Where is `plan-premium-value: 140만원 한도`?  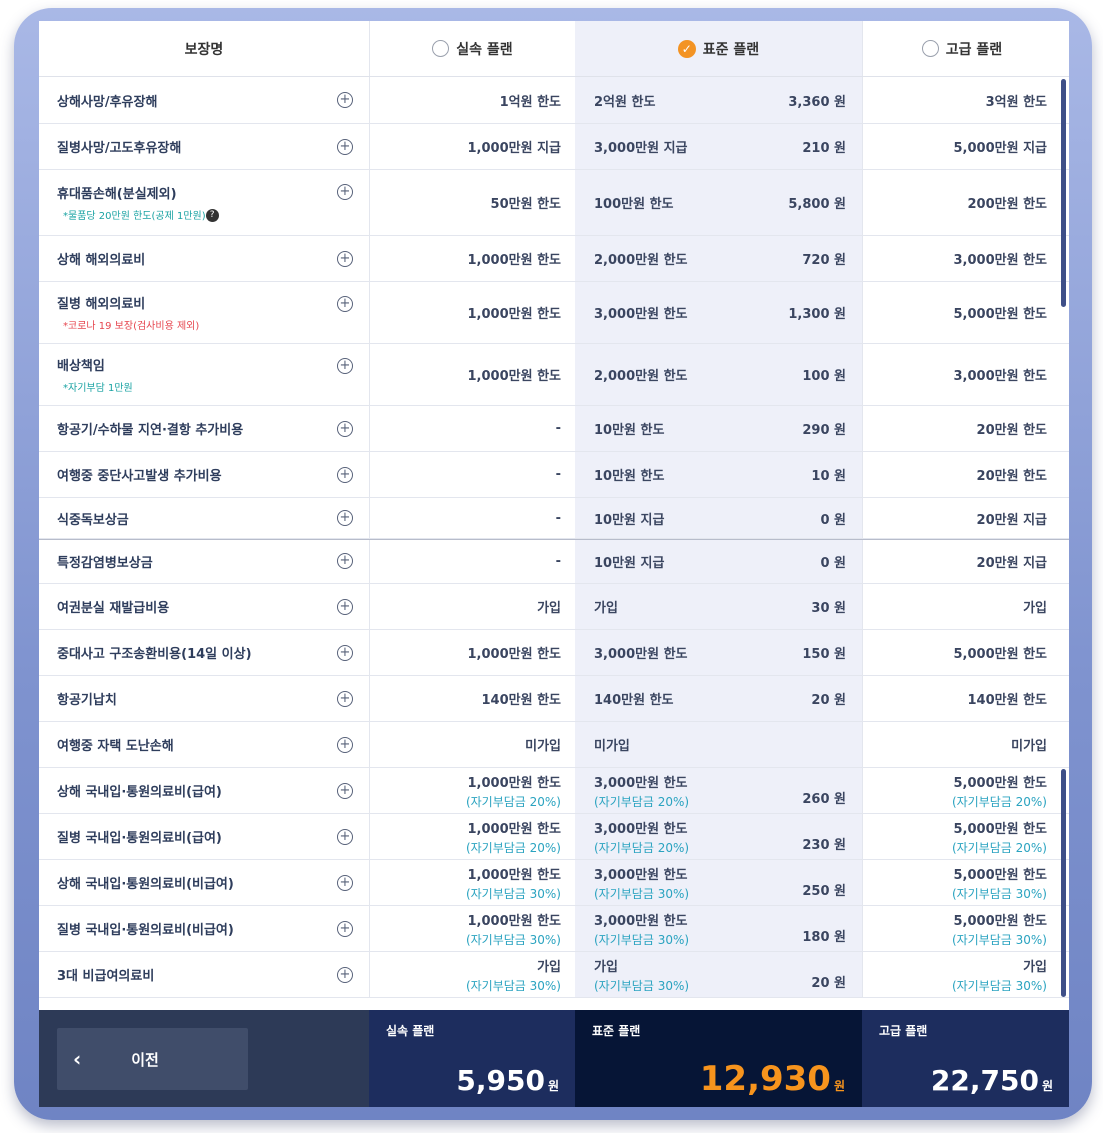 plan-premium-value: 140만원 한도 is located at coordinates (1007, 700).